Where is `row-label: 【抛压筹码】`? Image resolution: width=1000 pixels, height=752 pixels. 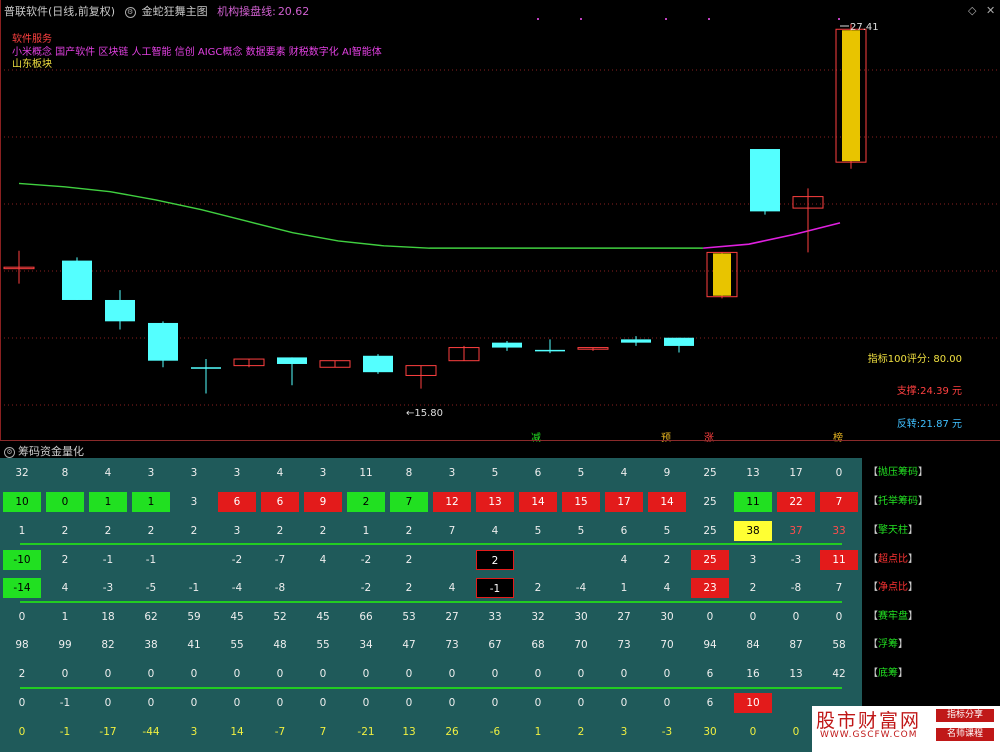 row-label: 【抛压筹码】 is located at coordinates (898, 472).